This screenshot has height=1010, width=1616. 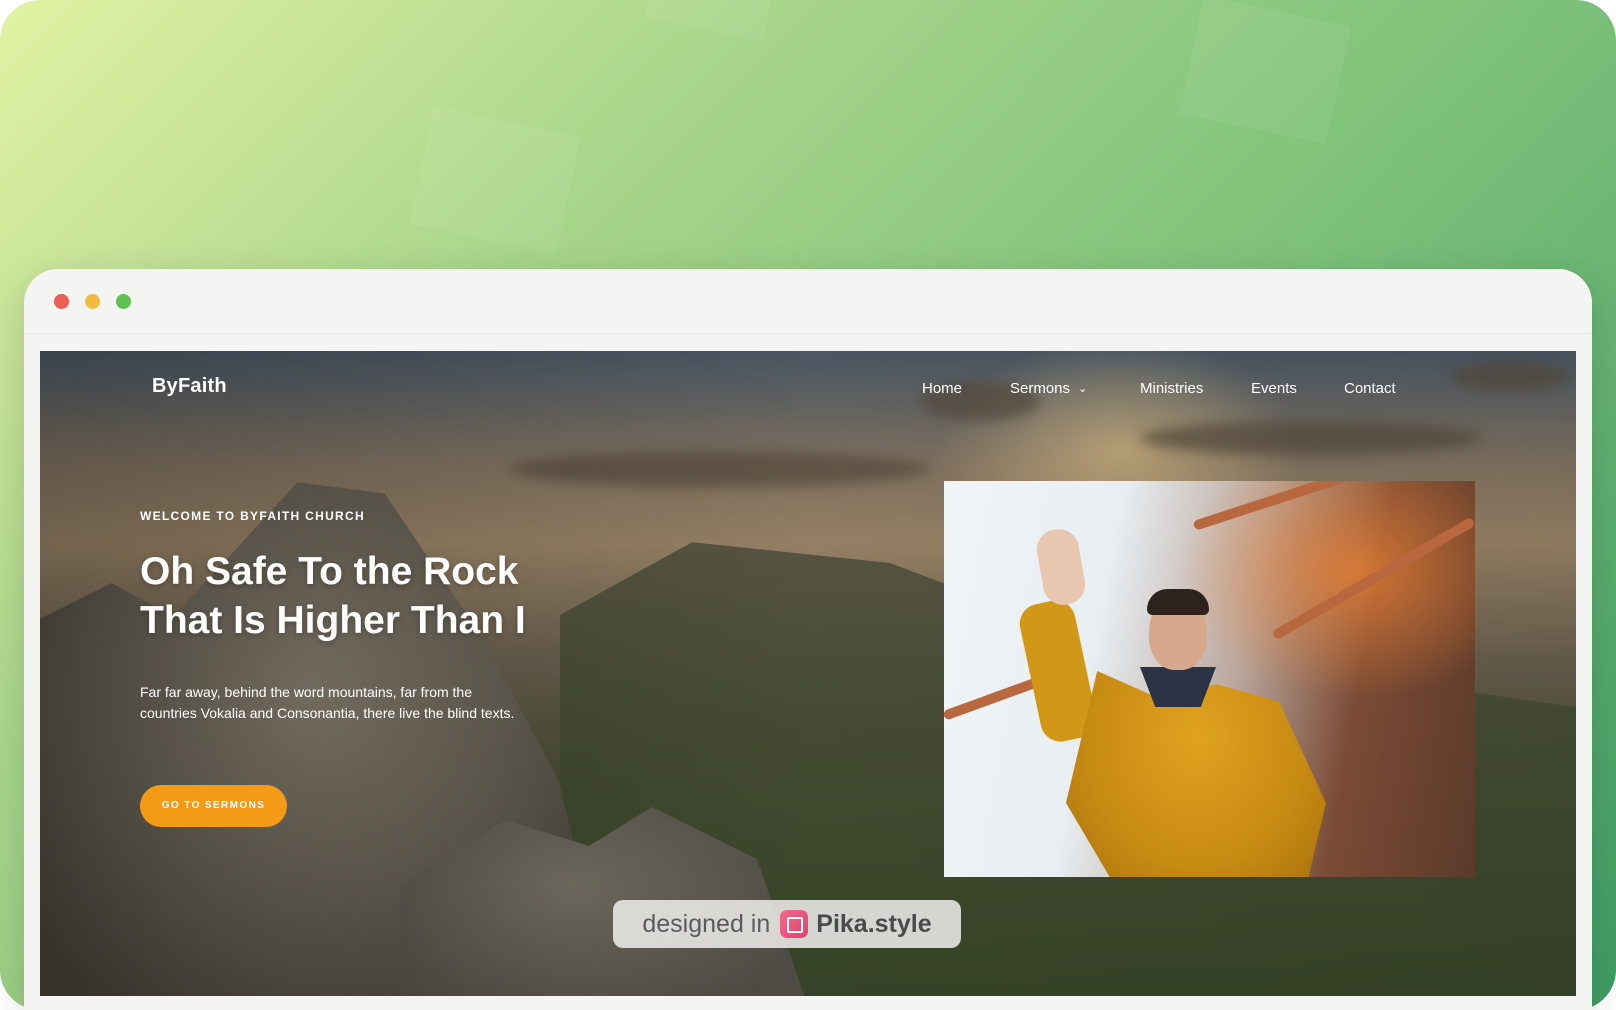 What do you see at coordinates (1083, 389) in the screenshot?
I see `chevron-down-icon: ⌄` at bounding box center [1083, 389].